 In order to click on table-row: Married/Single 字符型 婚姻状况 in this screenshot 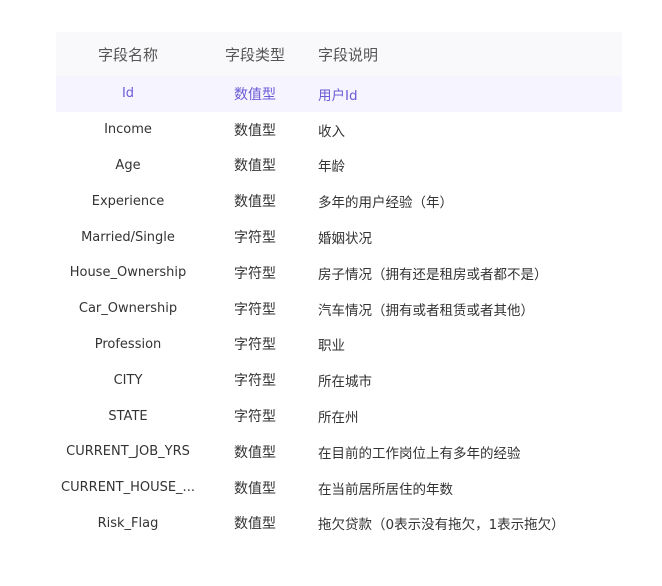, I will do `click(339, 237)`.